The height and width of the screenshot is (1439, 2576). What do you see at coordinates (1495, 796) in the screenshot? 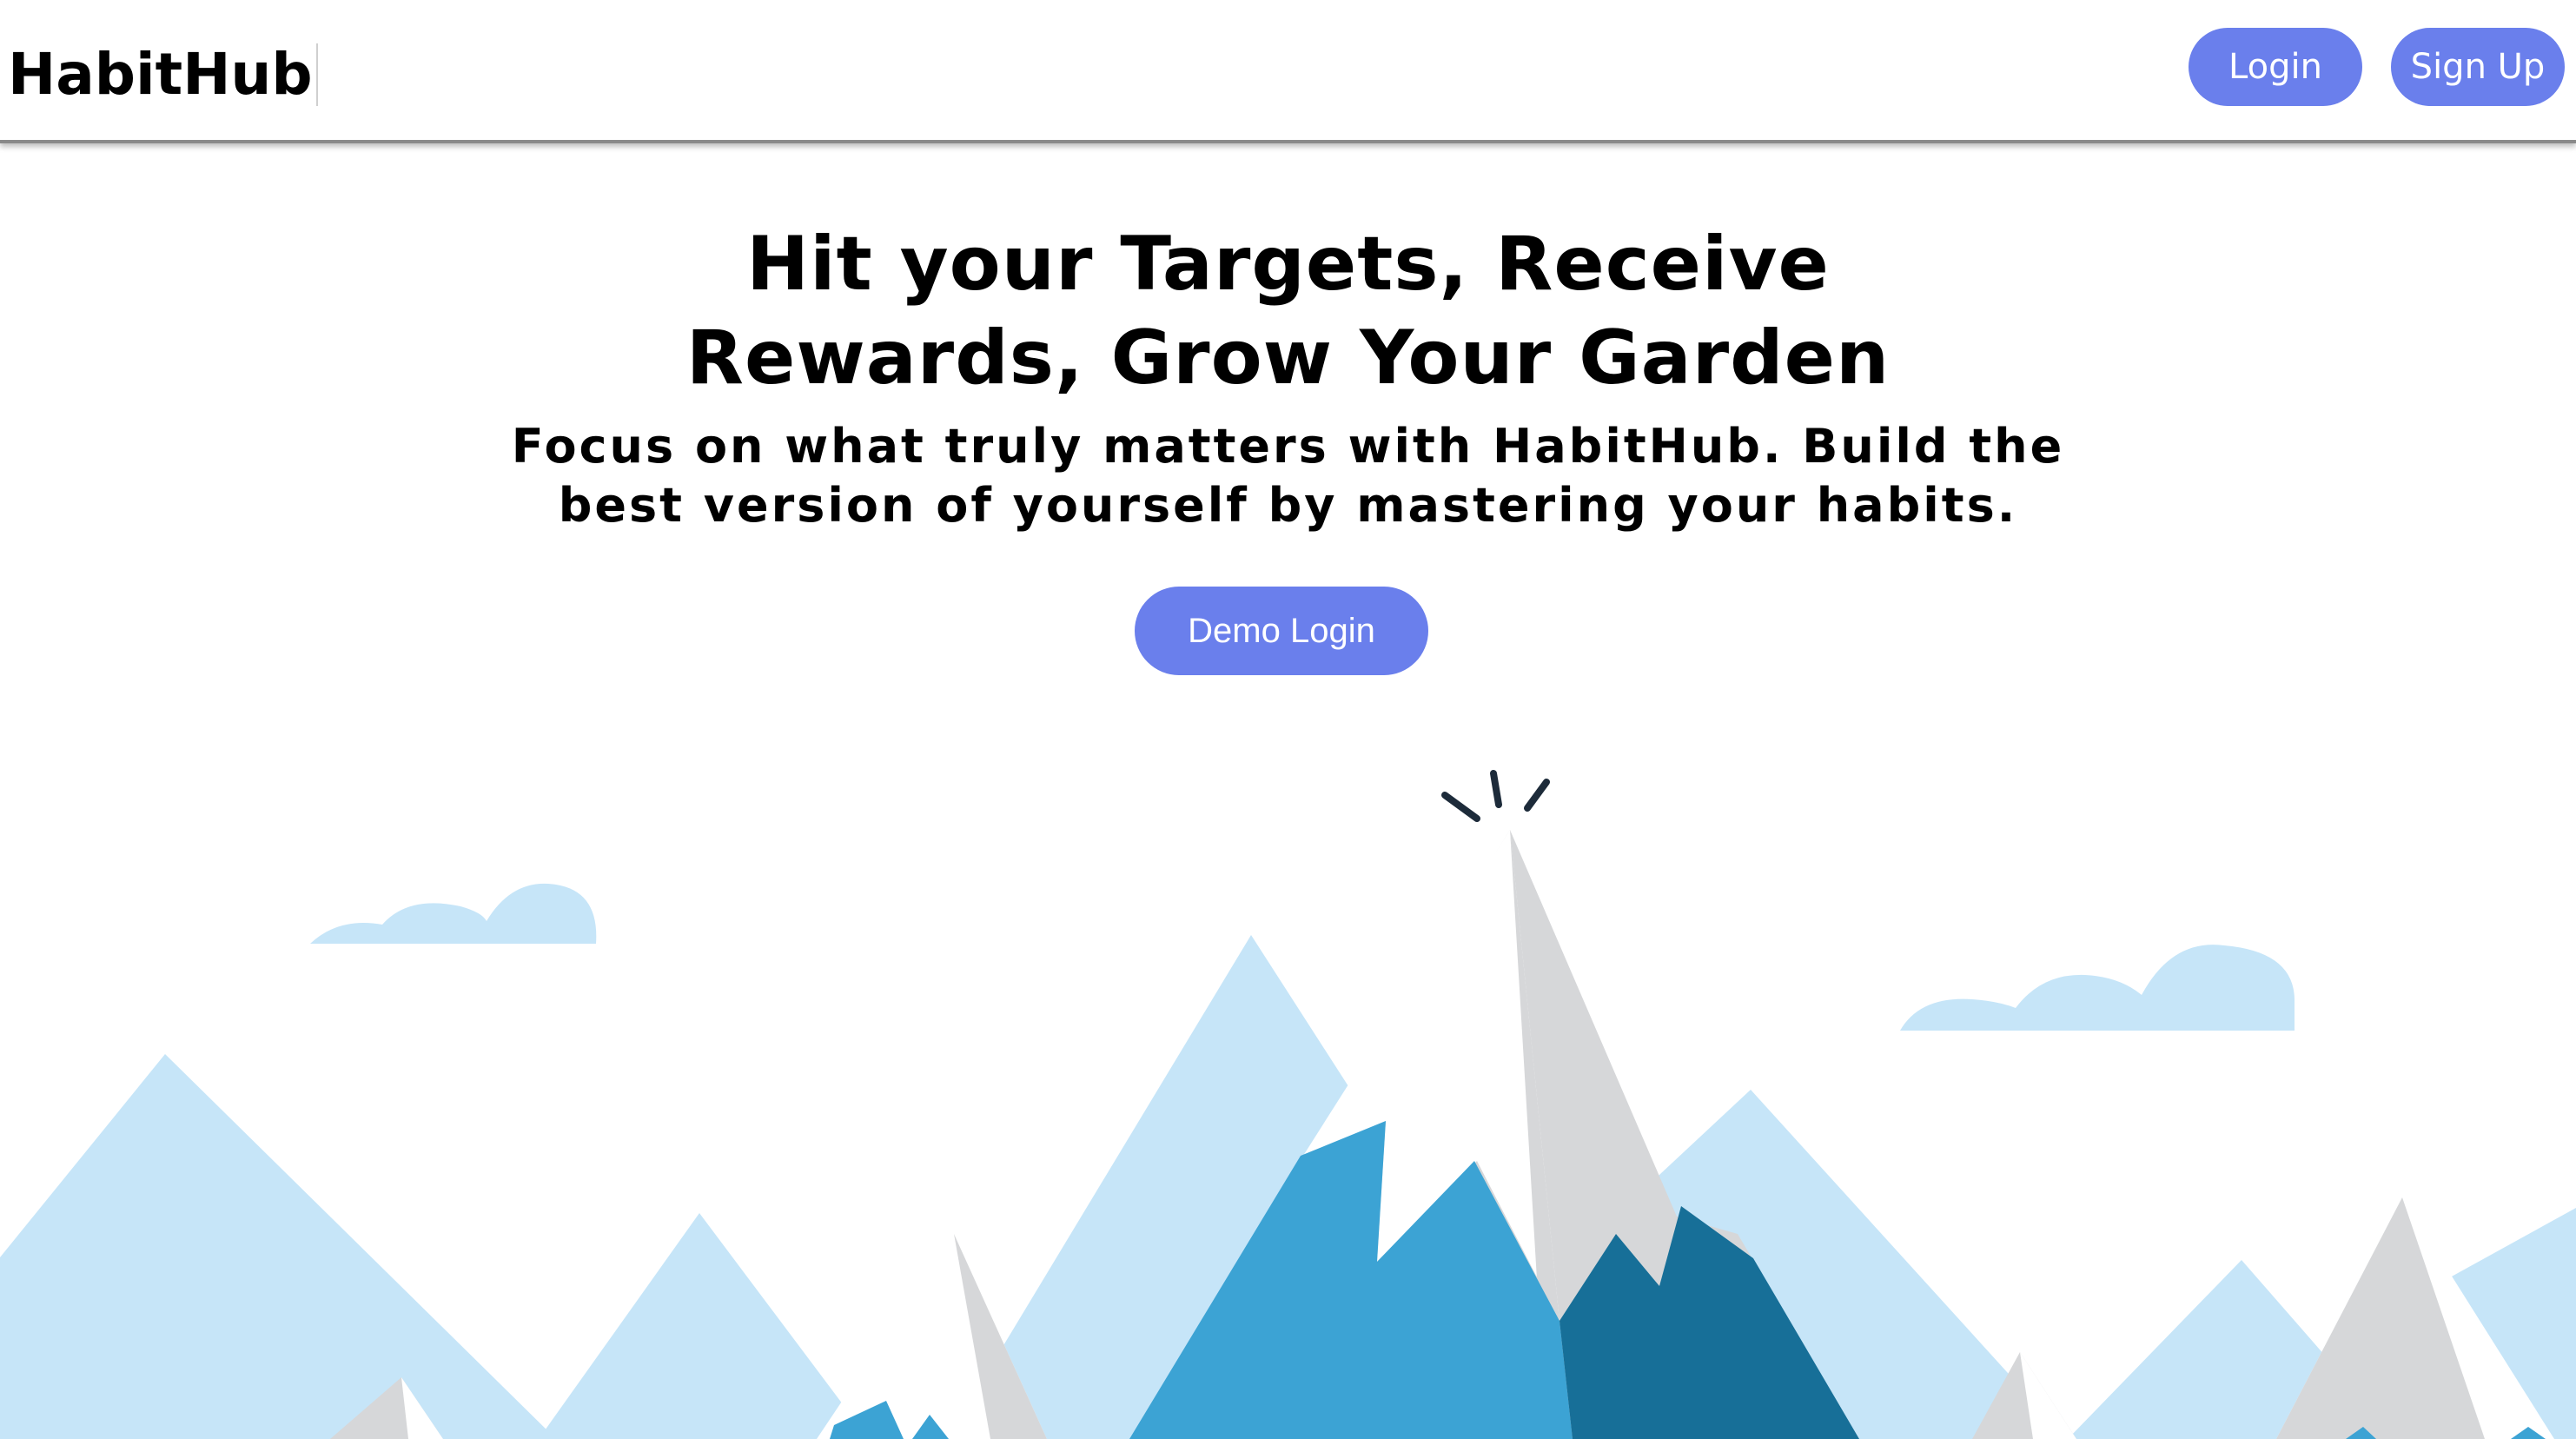
I see `peak-sparkle-icon` at bounding box center [1495, 796].